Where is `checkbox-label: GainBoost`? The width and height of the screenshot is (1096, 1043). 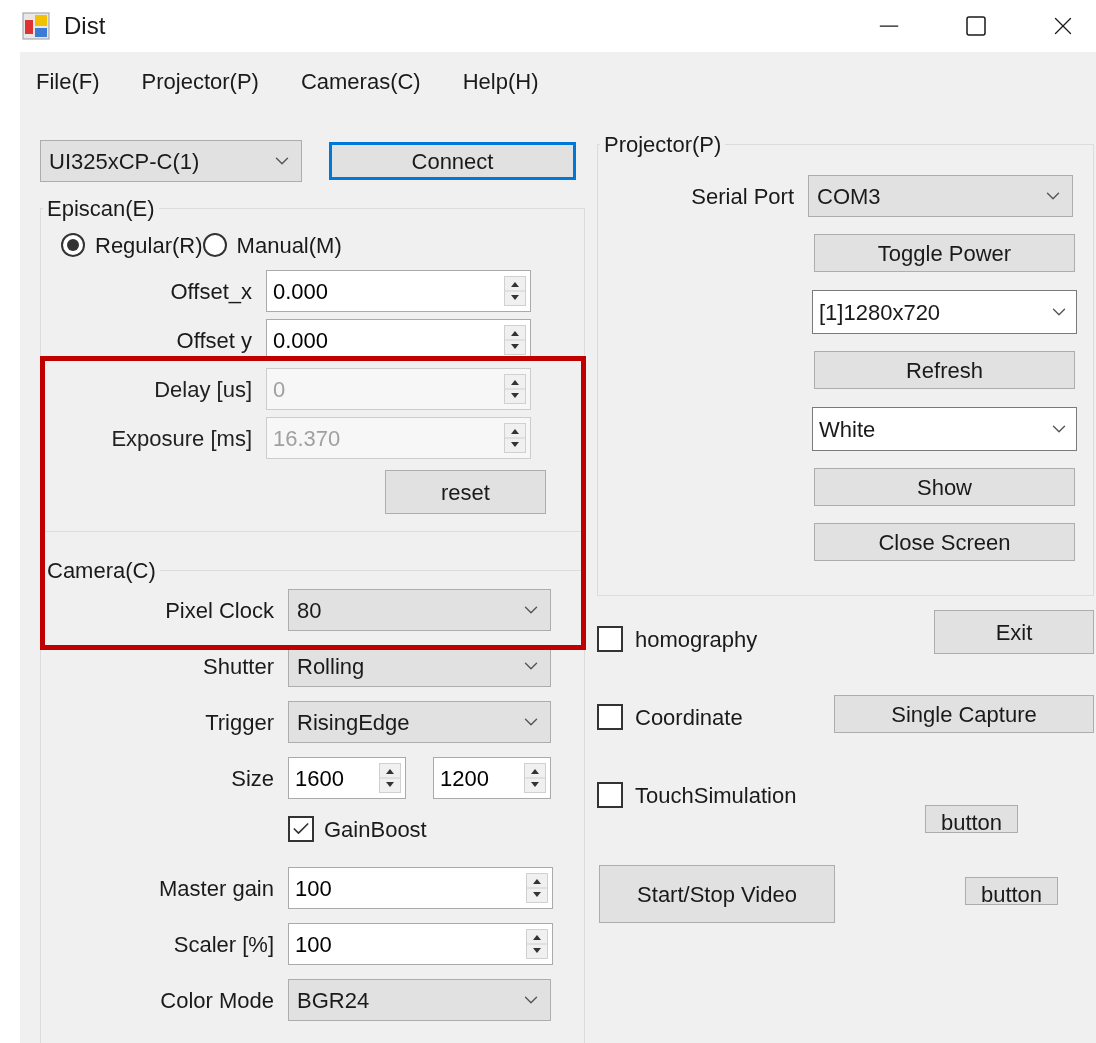
checkbox-label: GainBoost is located at coordinates (375, 829).